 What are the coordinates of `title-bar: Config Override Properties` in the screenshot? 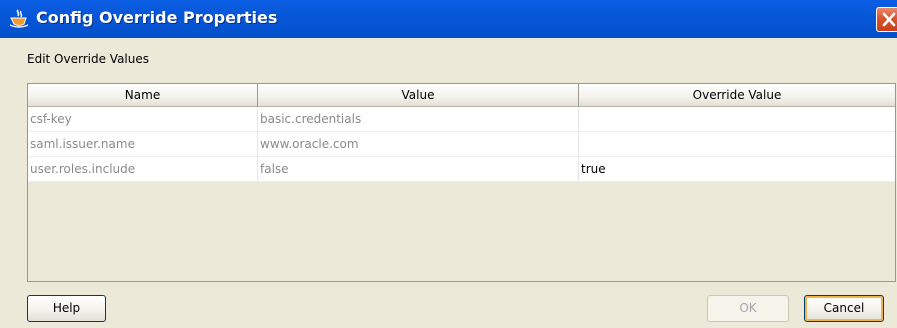 It's located at (448, 19).